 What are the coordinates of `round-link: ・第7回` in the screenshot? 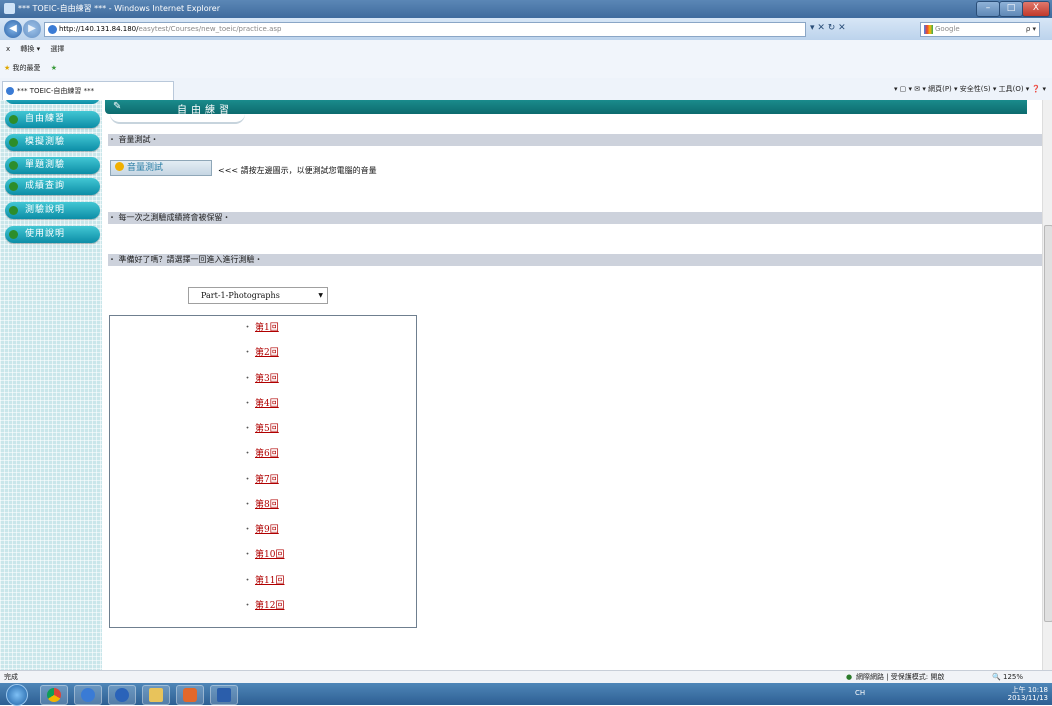 It's located at (261, 478).